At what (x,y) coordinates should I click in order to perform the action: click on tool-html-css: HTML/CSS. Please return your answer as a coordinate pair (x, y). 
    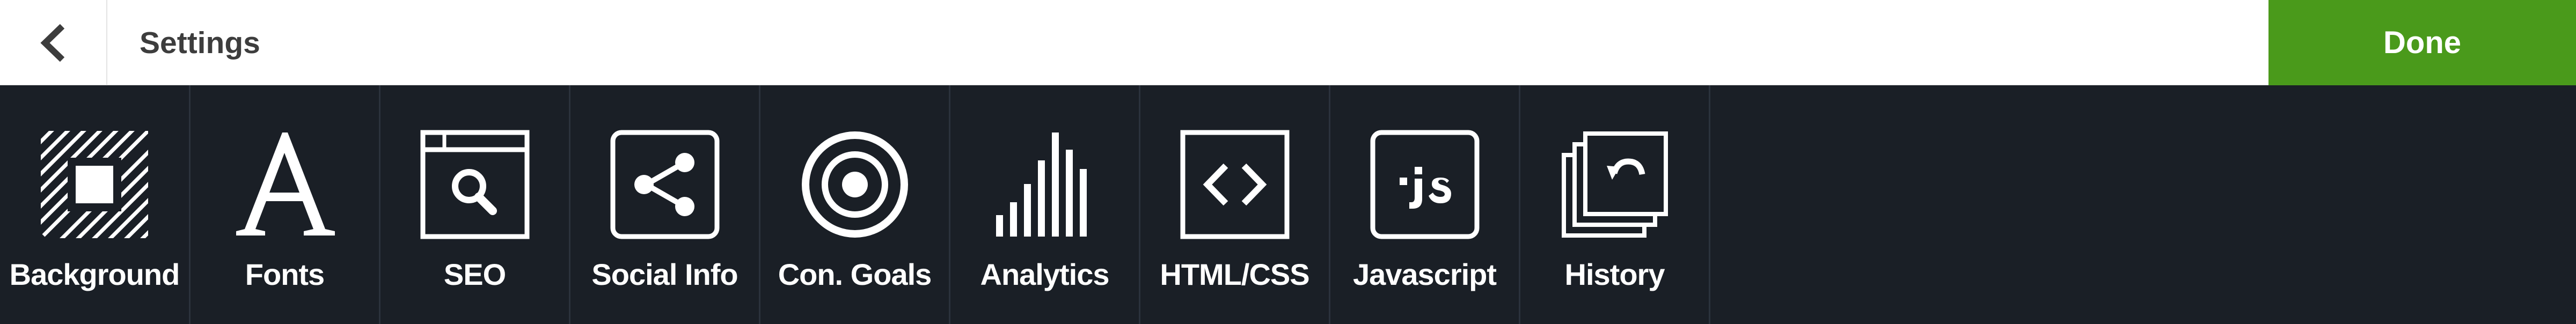
    Looking at the image, I should click on (1235, 204).